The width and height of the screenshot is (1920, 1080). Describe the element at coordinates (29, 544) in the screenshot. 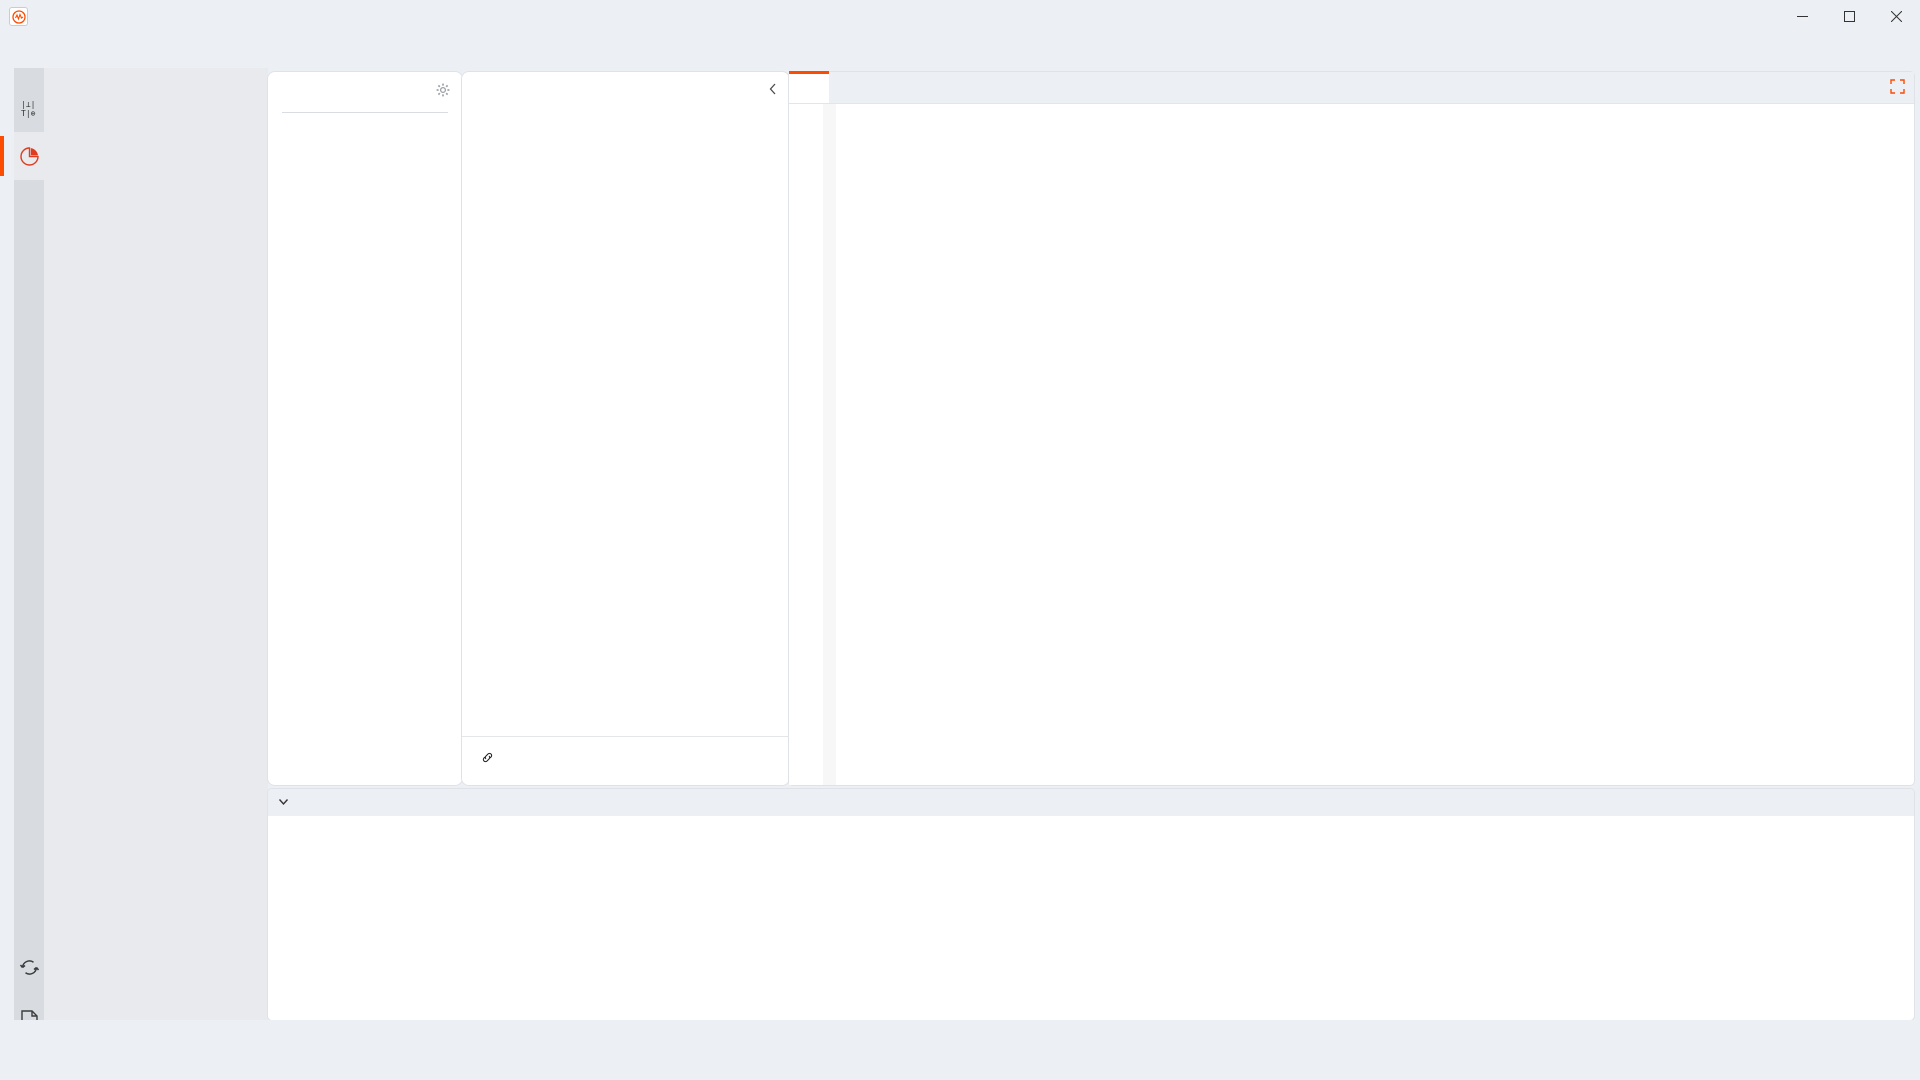

I see `rail-background` at that location.